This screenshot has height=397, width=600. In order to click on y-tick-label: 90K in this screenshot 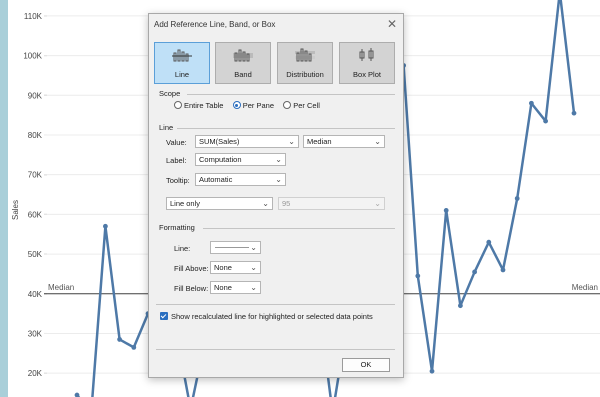, I will do `click(35, 95)`.